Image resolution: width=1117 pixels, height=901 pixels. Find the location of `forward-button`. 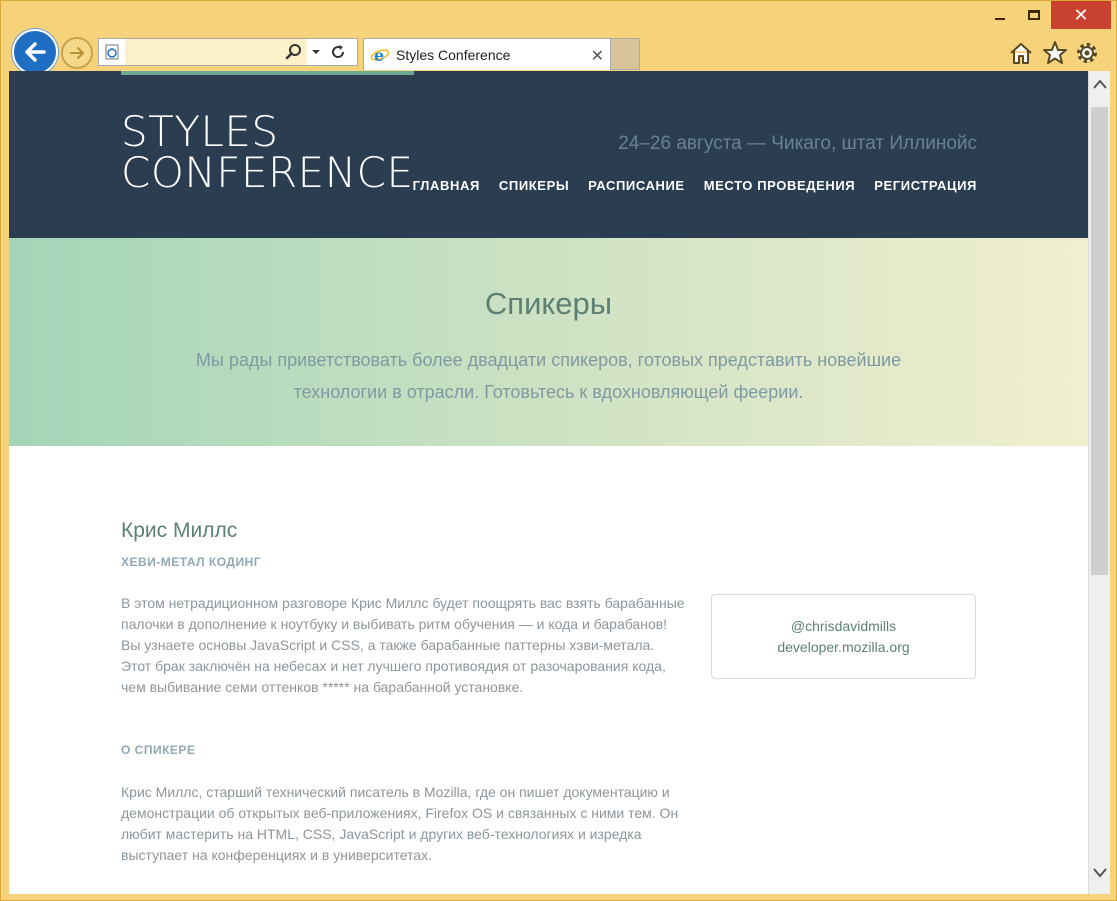

forward-button is located at coordinates (77, 53).